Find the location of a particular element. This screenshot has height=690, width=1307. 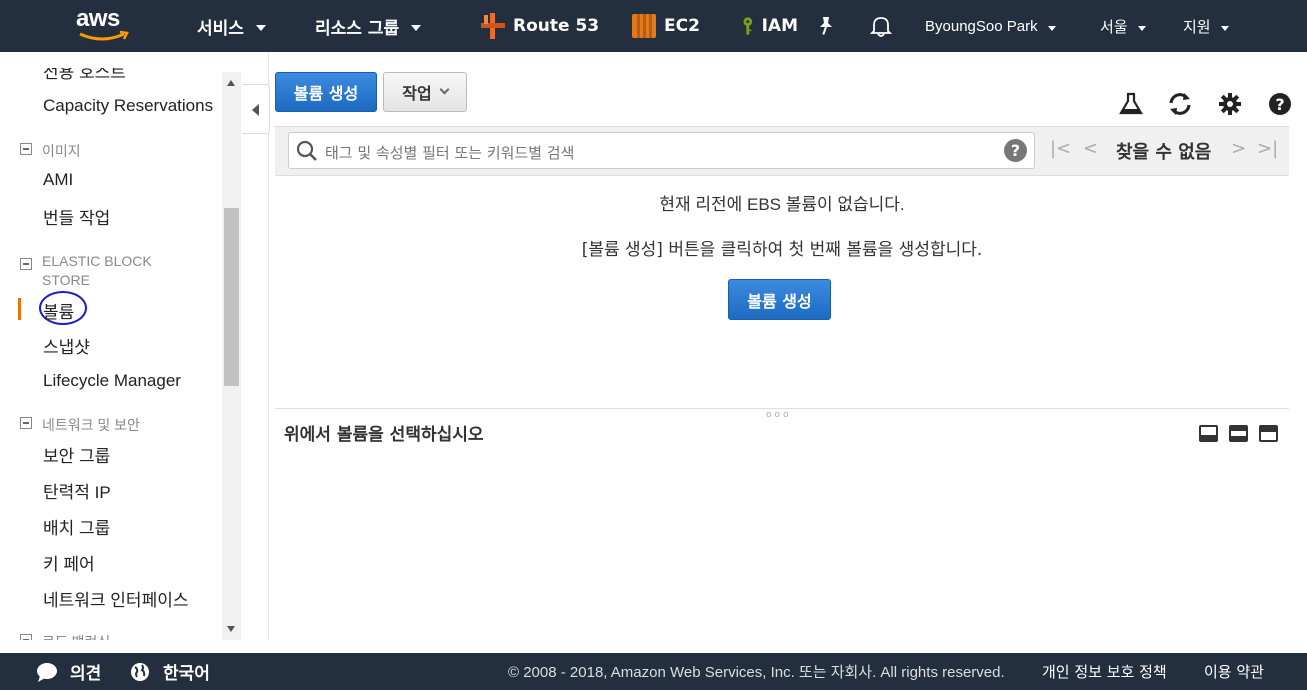

aws-logo: aws is located at coordinates (104, 26).